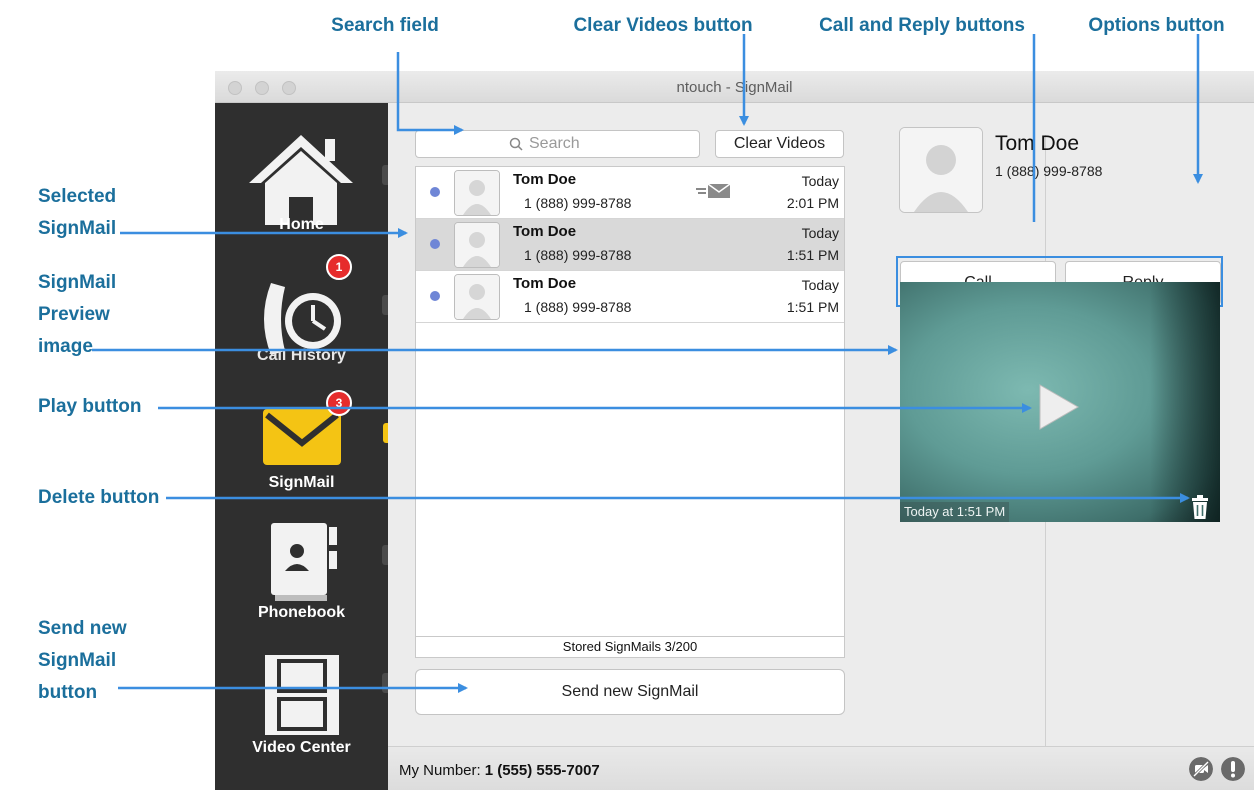 The image size is (1254, 790). I want to click on sidebar-item-label: SignMail, so click(301, 482).